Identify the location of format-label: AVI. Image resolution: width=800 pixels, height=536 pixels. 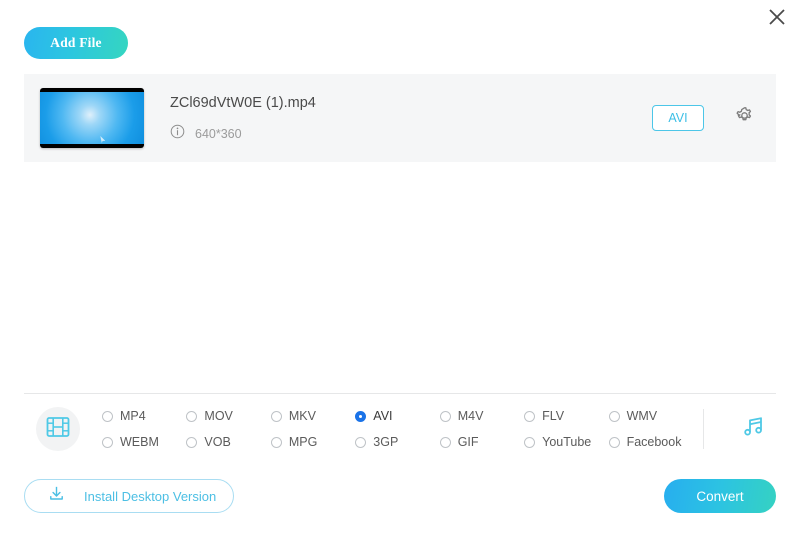
(383, 416).